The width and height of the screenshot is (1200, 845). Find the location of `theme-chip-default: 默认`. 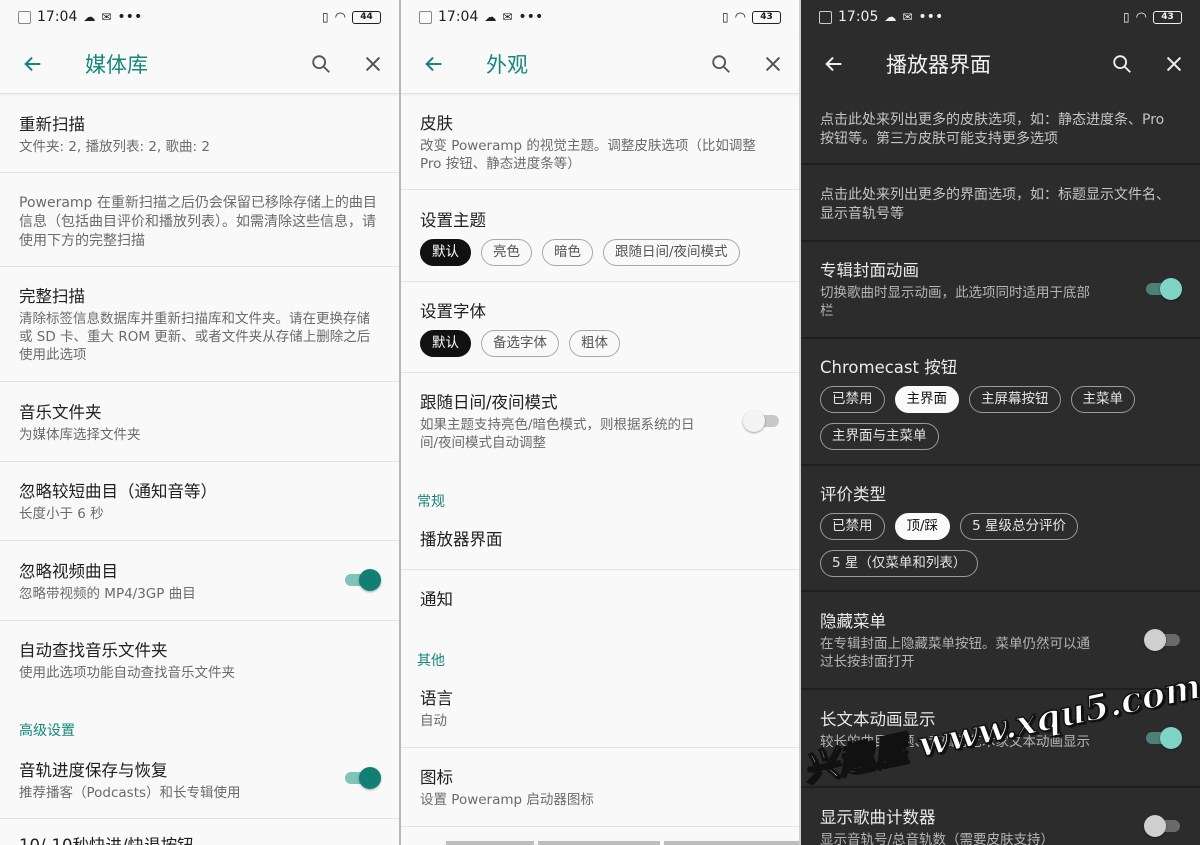

theme-chip-default: 默认 is located at coordinates (445, 252).